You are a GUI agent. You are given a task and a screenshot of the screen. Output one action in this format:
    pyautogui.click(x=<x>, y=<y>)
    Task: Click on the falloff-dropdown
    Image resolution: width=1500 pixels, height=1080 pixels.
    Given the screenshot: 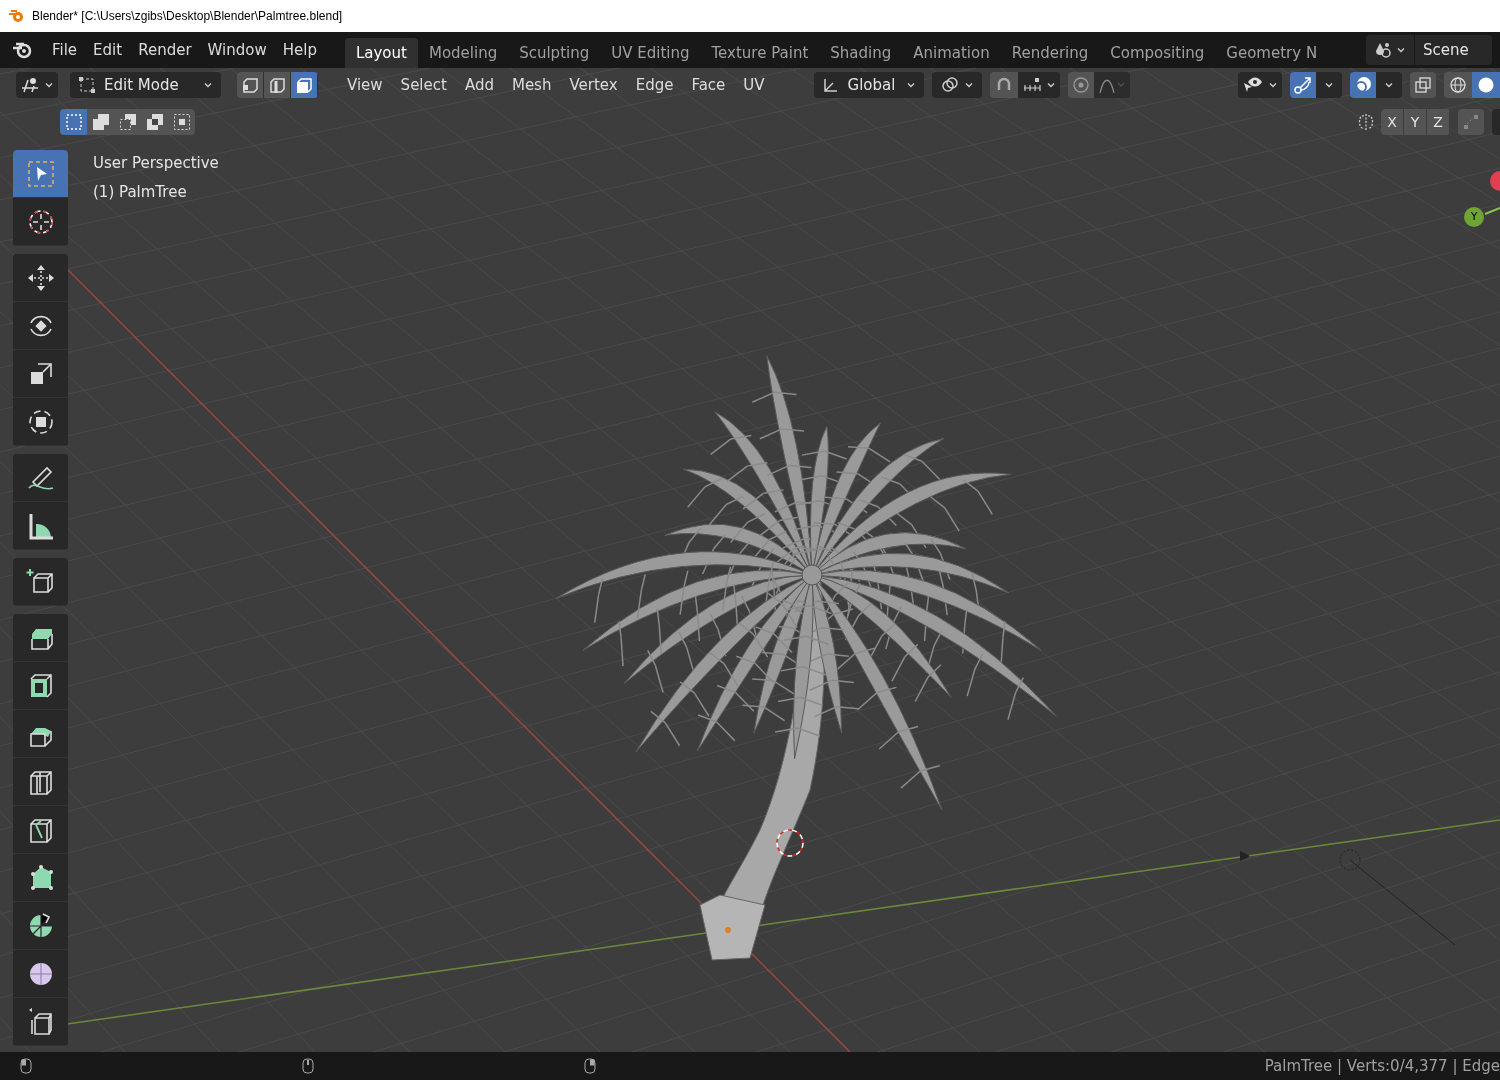 What is the action you would take?
    pyautogui.click(x=1111, y=85)
    